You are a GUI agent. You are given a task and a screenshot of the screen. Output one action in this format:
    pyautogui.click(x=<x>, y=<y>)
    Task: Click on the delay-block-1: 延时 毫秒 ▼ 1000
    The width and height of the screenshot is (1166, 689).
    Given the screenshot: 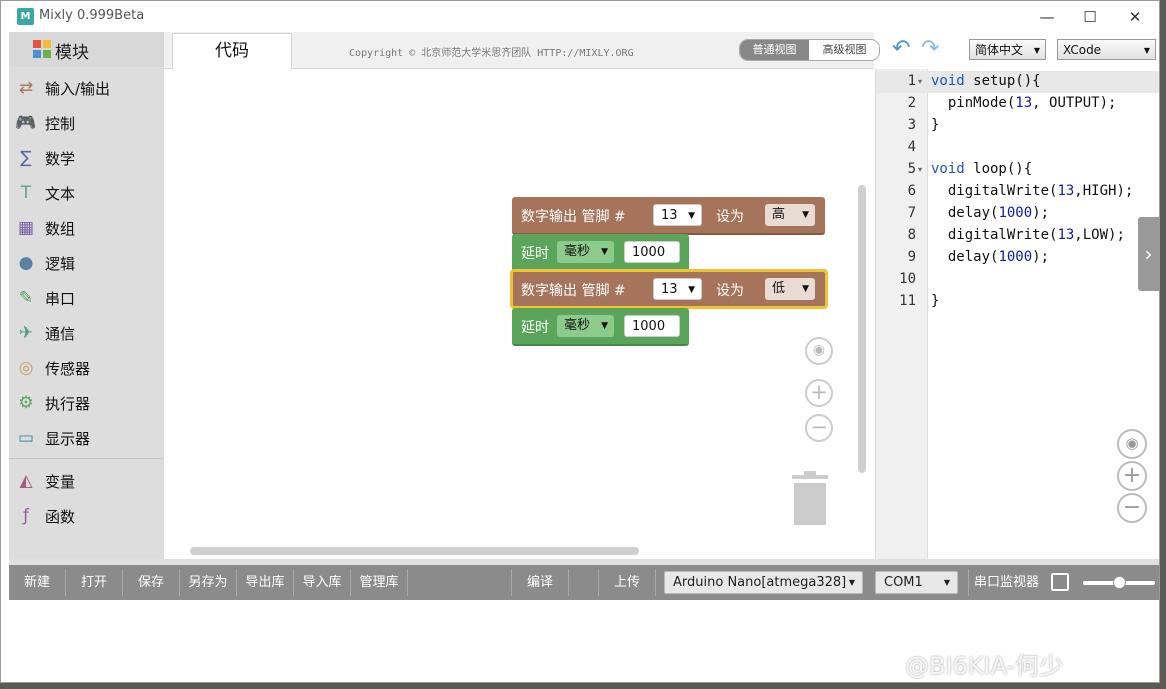 What is the action you would take?
    pyautogui.click(x=600, y=253)
    